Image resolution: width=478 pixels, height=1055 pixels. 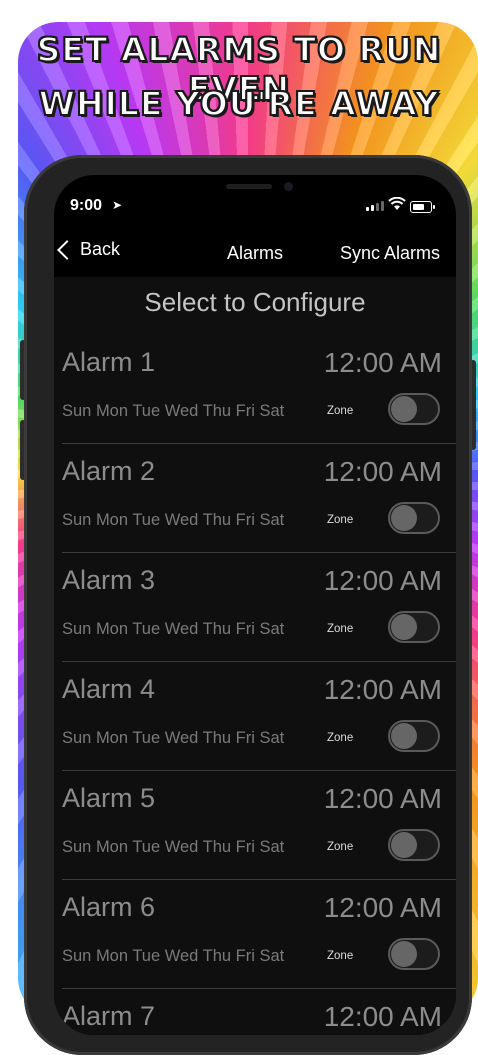 What do you see at coordinates (109, 1016) in the screenshot?
I see `alarm-name: Alarm 7` at bounding box center [109, 1016].